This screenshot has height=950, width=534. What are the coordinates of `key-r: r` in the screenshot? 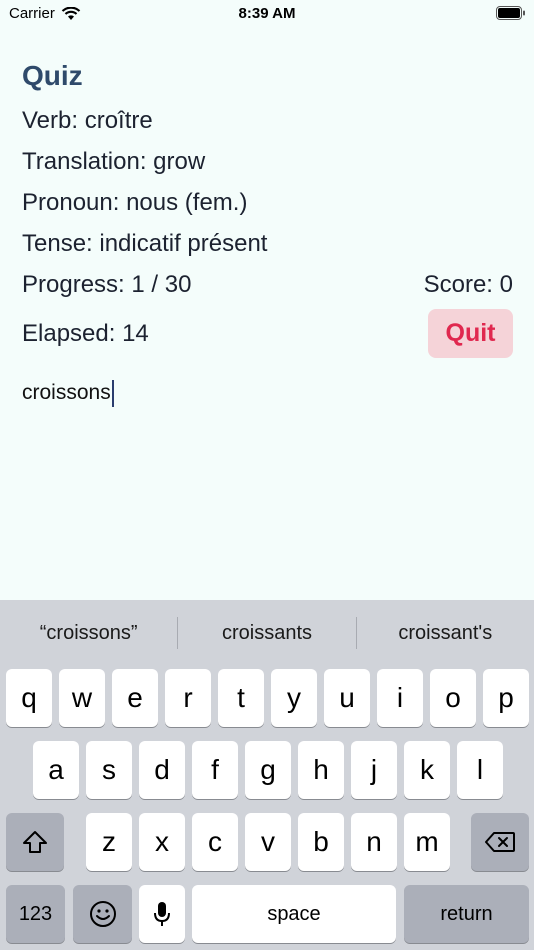 It's located at (188, 698).